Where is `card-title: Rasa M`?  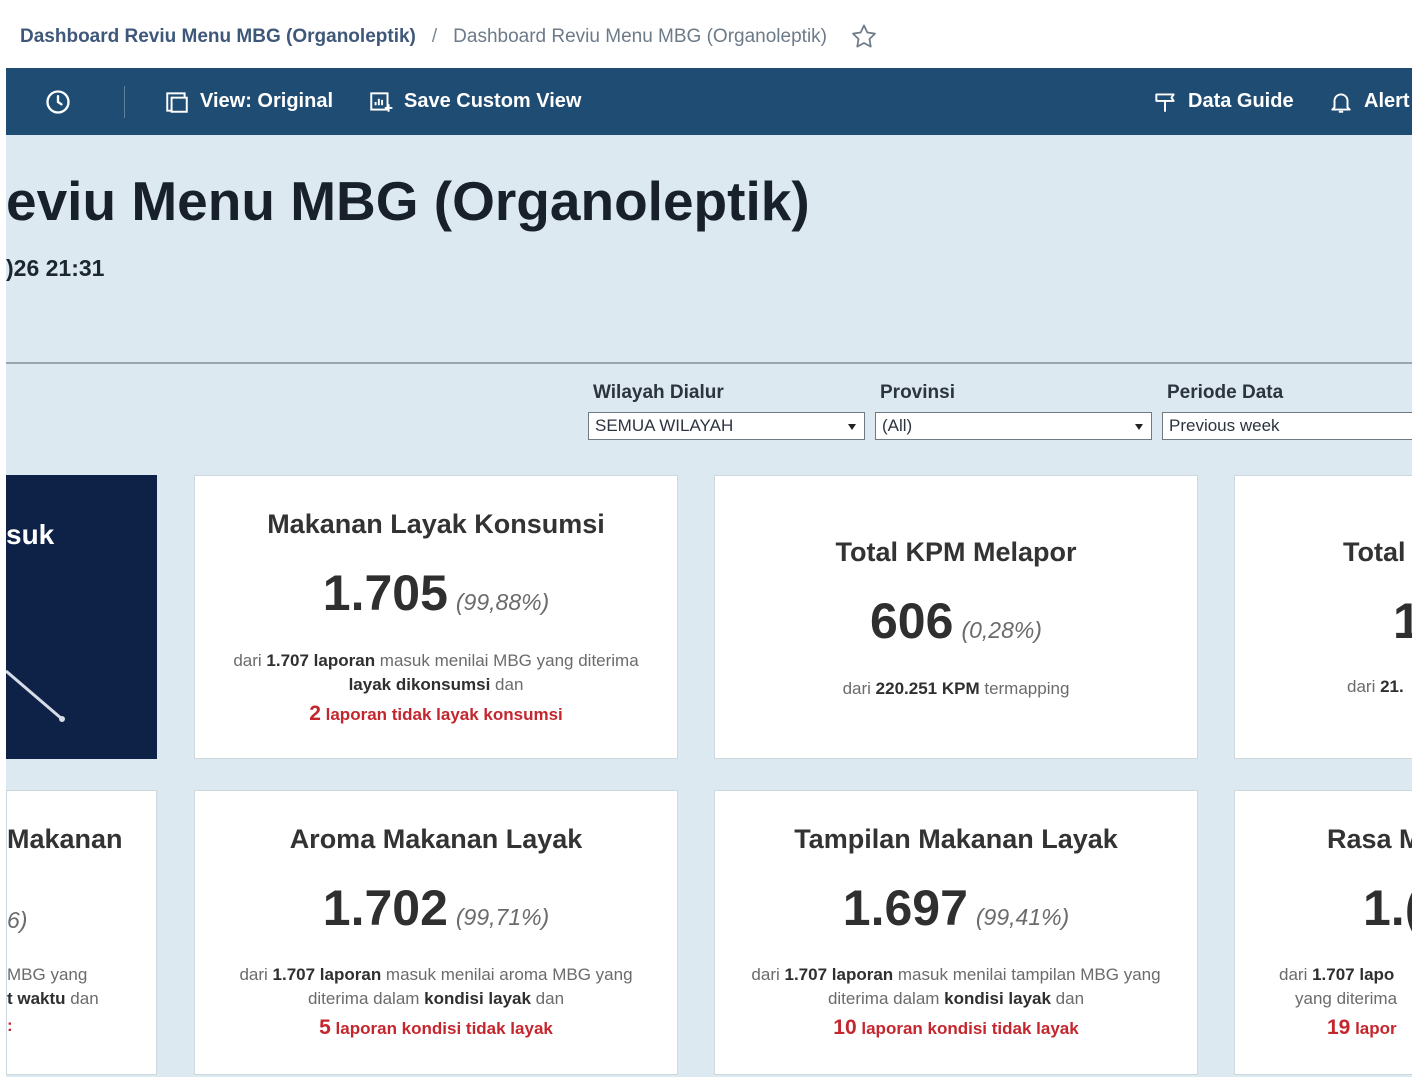
card-title: Rasa M is located at coordinates (1369, 839).